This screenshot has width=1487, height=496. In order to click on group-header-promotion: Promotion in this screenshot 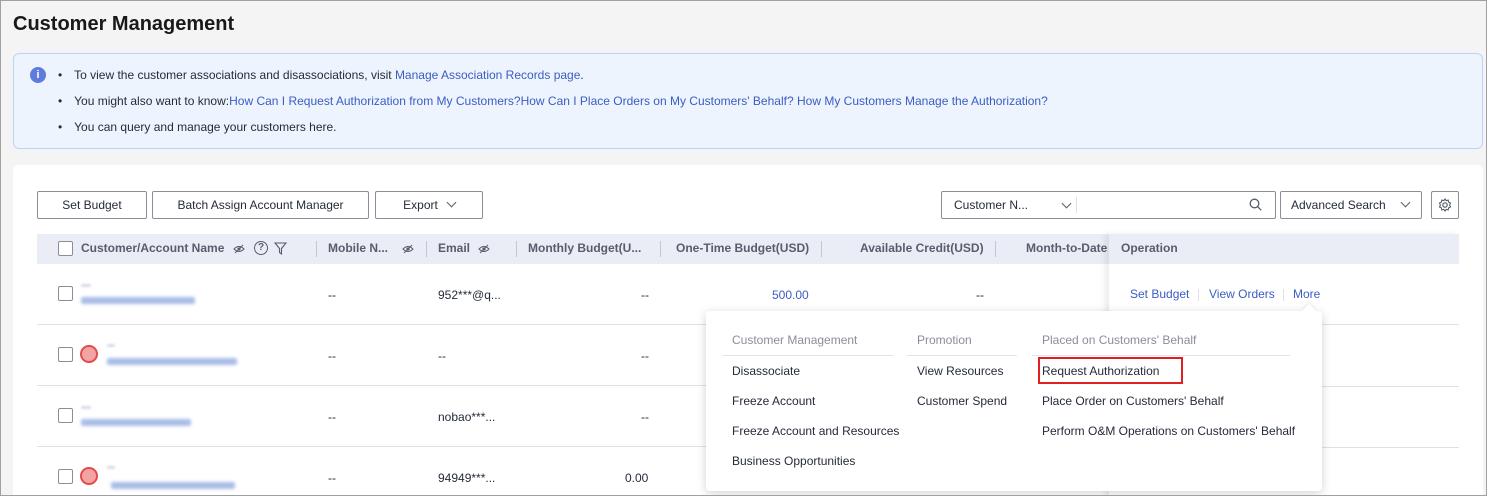, I will do `click(944, 340)`.